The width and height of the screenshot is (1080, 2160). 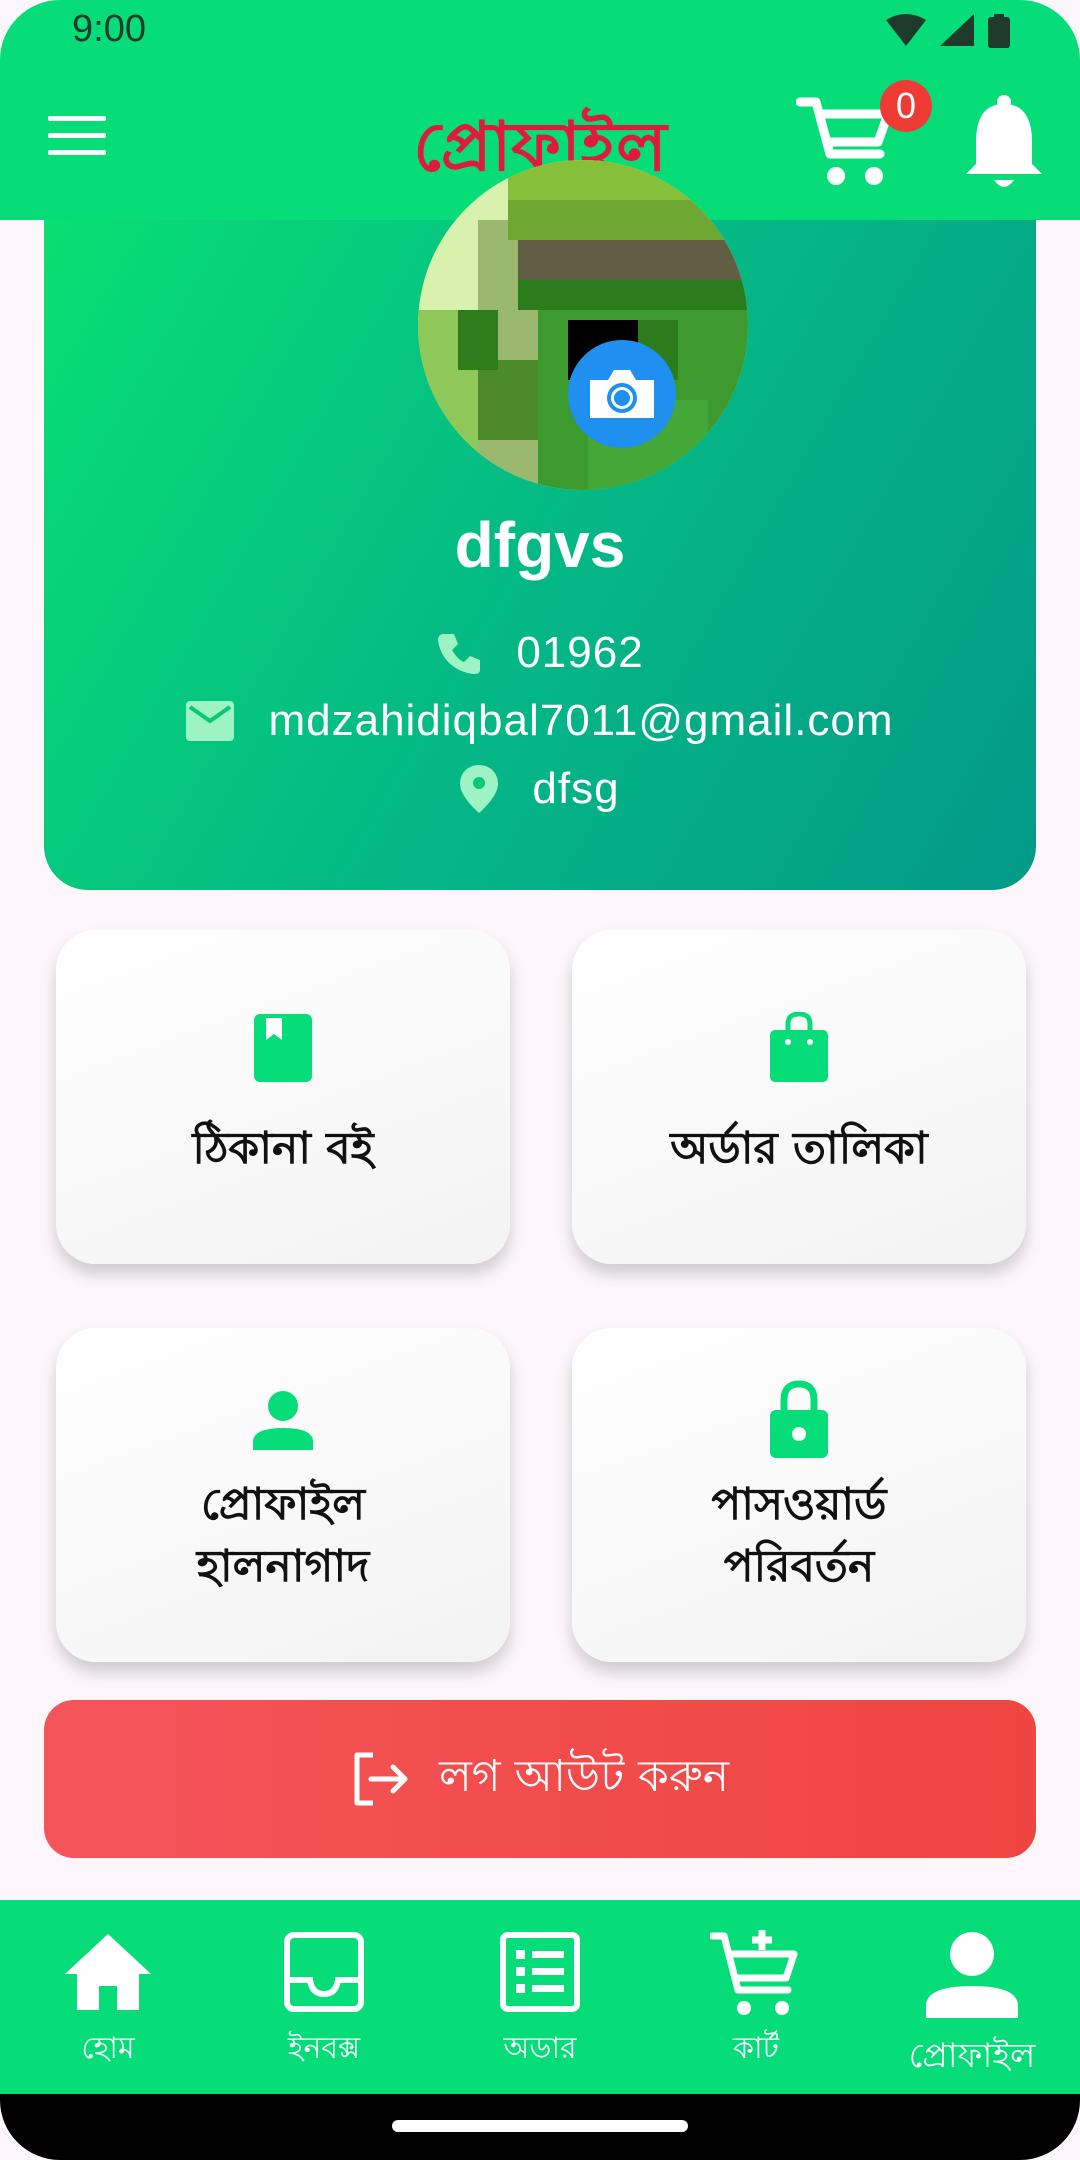 I want to click on profile-name: dfgvs, so click(x=540, y=545).